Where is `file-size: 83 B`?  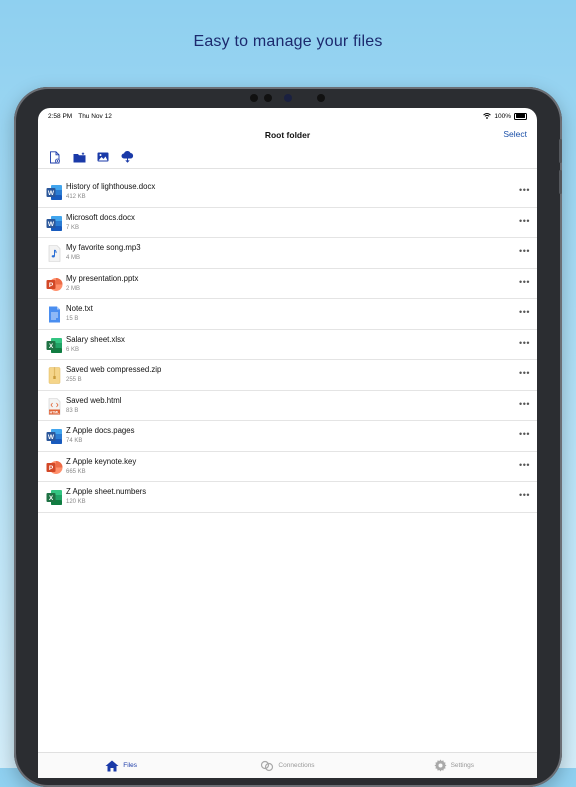 file-size: 83 B is located at coordinates (72, 410).